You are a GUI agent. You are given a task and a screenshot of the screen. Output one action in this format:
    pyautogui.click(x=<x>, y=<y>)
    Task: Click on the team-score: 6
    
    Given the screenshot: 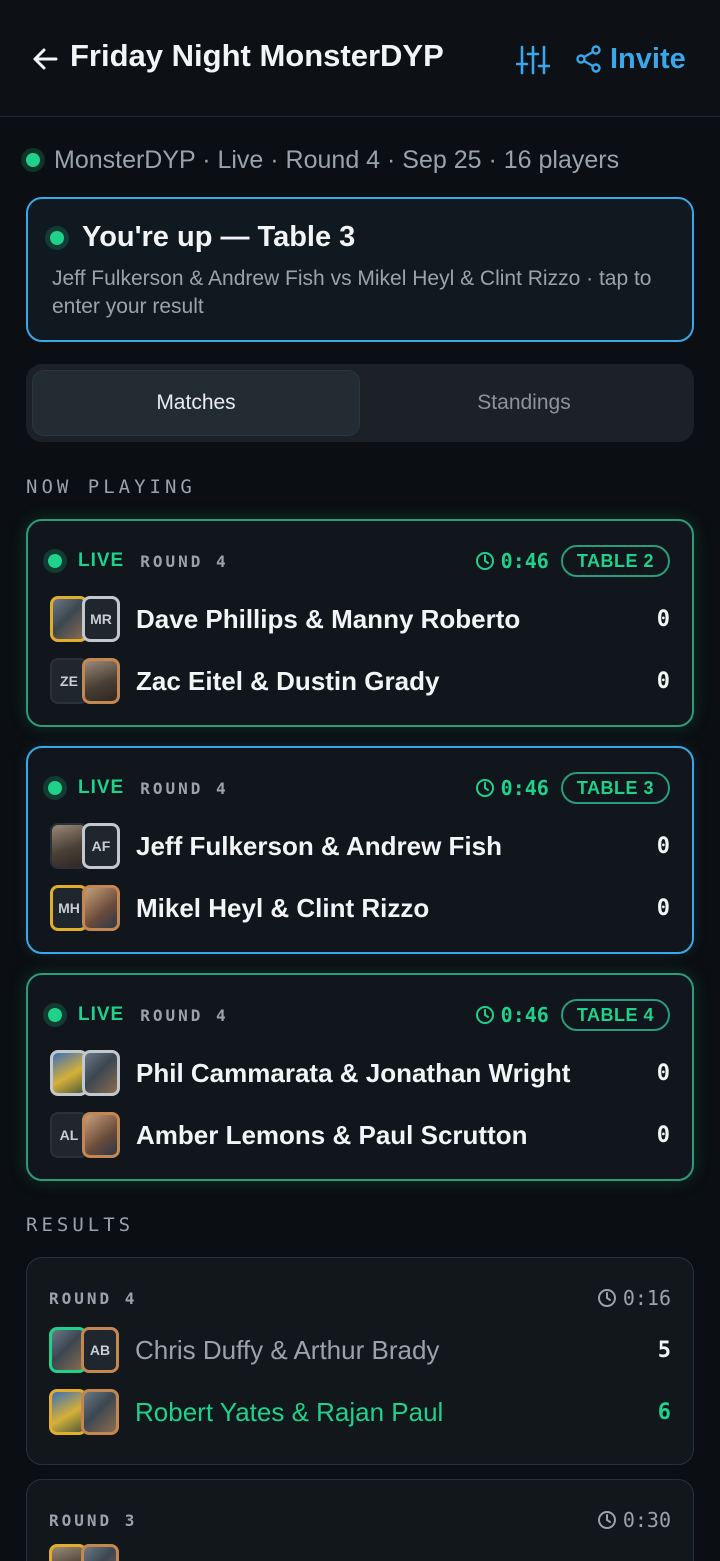 What is the action you would take?
    pyautogui.click(x=664, y=1412)
    